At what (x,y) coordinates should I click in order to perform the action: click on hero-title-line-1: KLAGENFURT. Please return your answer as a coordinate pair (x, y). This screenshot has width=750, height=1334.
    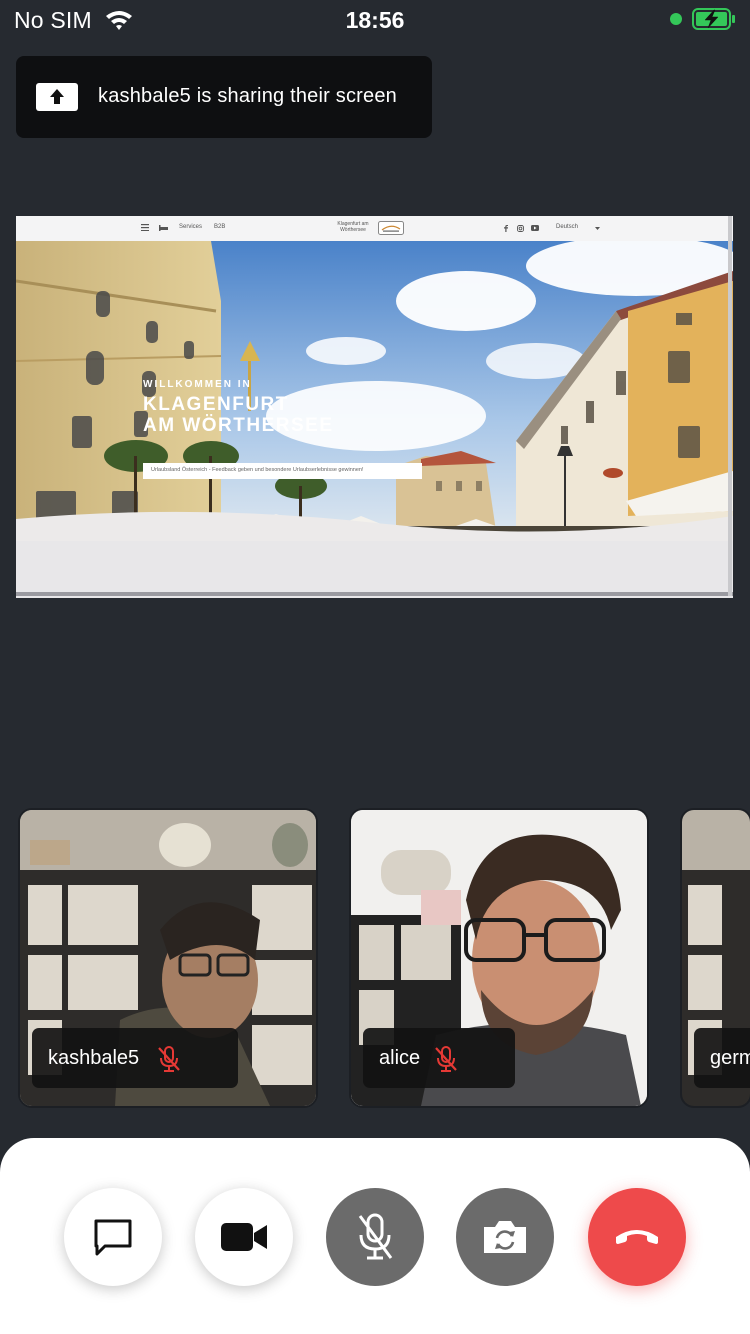
    Looking at the image, I should click on (216, 404).